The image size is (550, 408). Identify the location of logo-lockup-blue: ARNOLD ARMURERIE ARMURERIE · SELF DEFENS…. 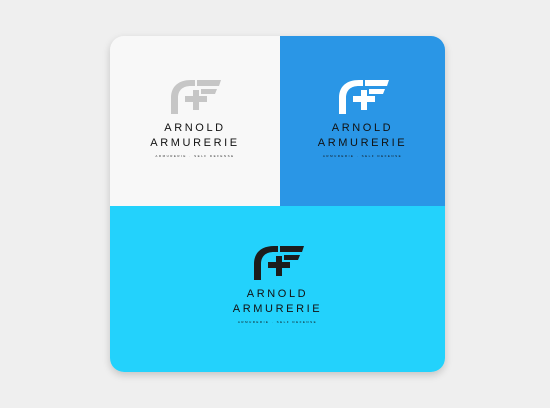
(362, 117).